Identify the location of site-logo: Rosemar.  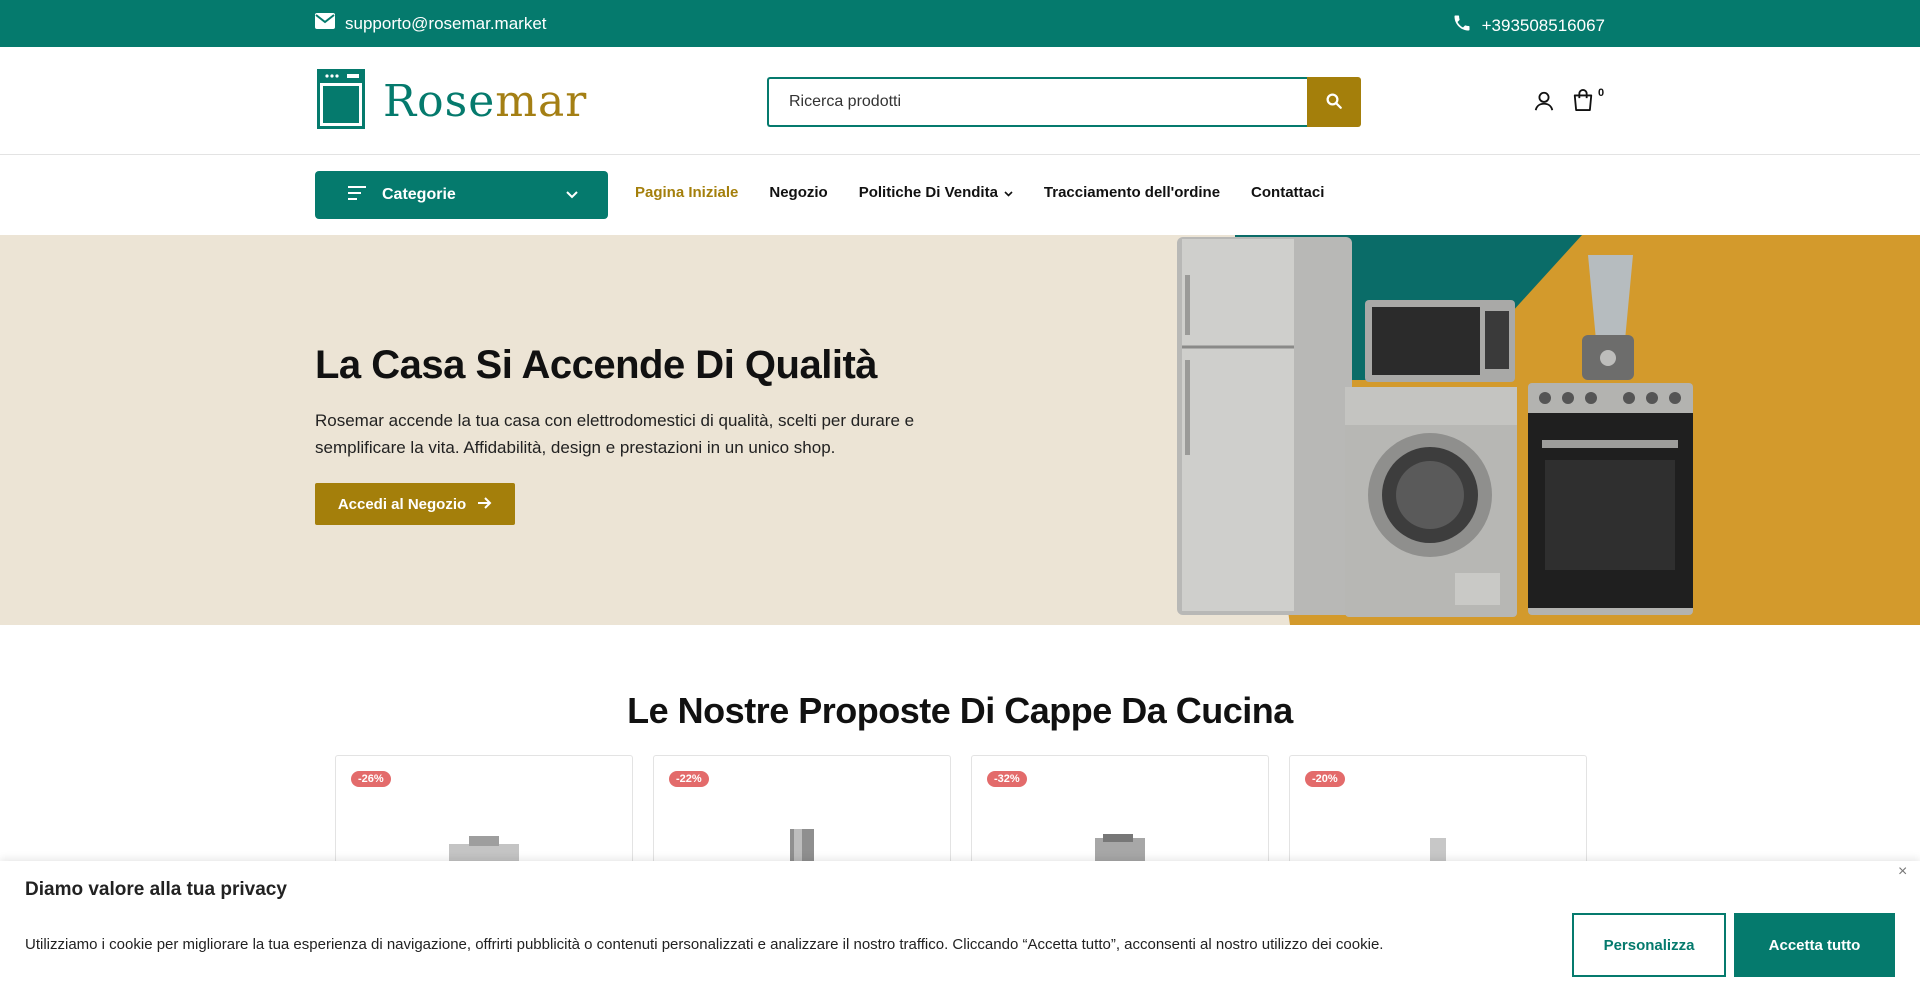
(452, 101).